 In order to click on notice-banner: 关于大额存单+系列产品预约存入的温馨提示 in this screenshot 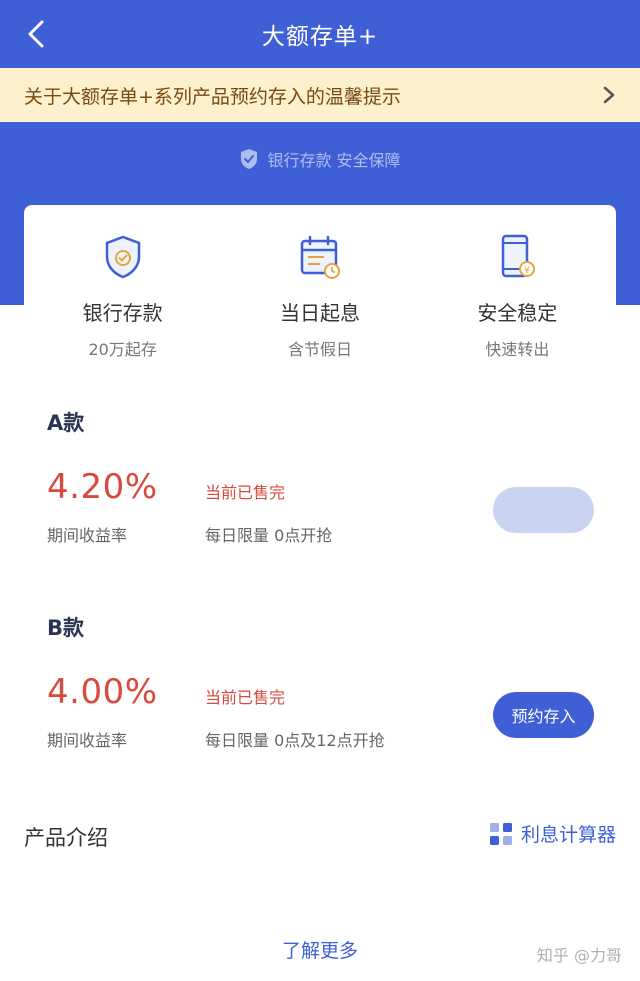, I will do `click(320, 95)`.